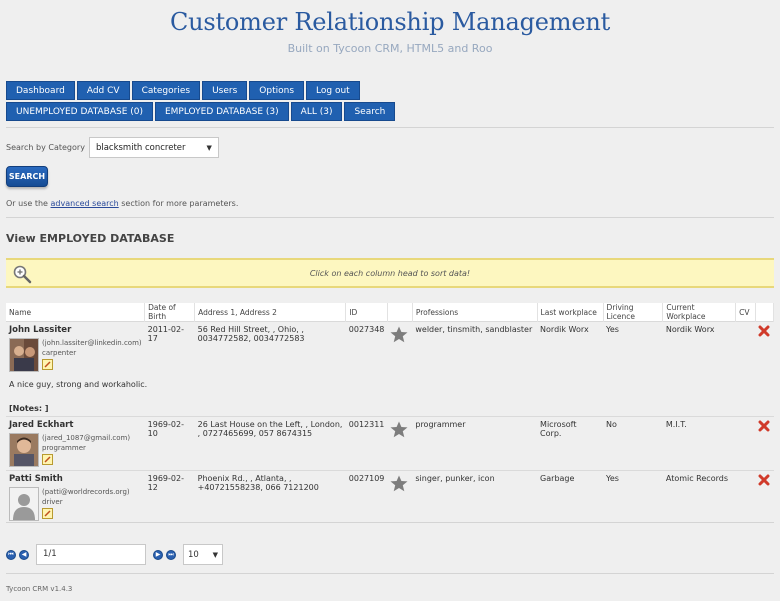  I want to click on sort-hint-text: Click on each column head to sort data!, so click(390, 273).